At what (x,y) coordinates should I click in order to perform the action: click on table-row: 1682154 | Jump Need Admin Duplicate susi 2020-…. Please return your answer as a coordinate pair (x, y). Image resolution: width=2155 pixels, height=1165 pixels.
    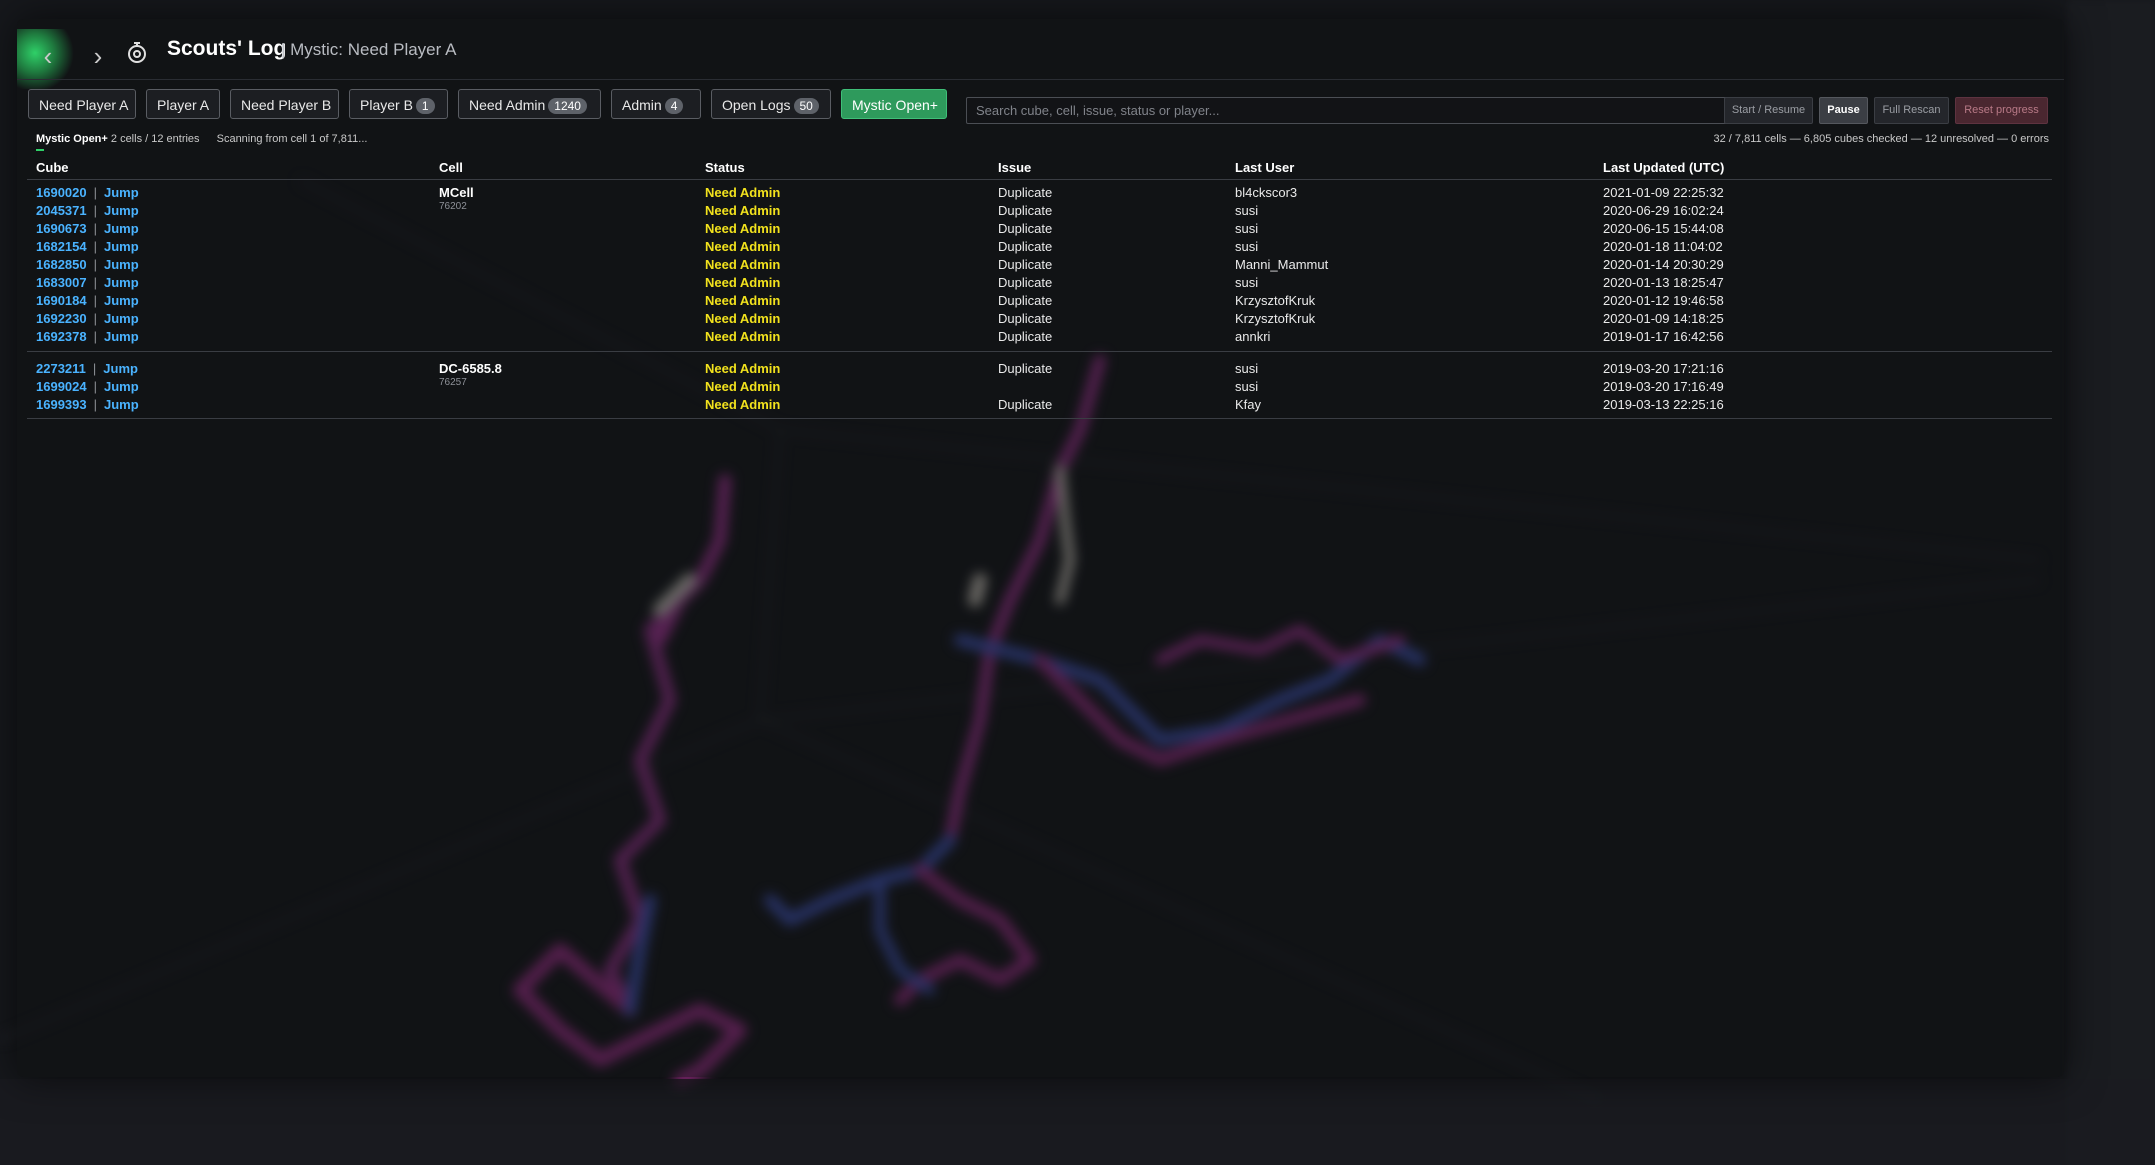
    Looking at the image, I should click on (1039, 246).